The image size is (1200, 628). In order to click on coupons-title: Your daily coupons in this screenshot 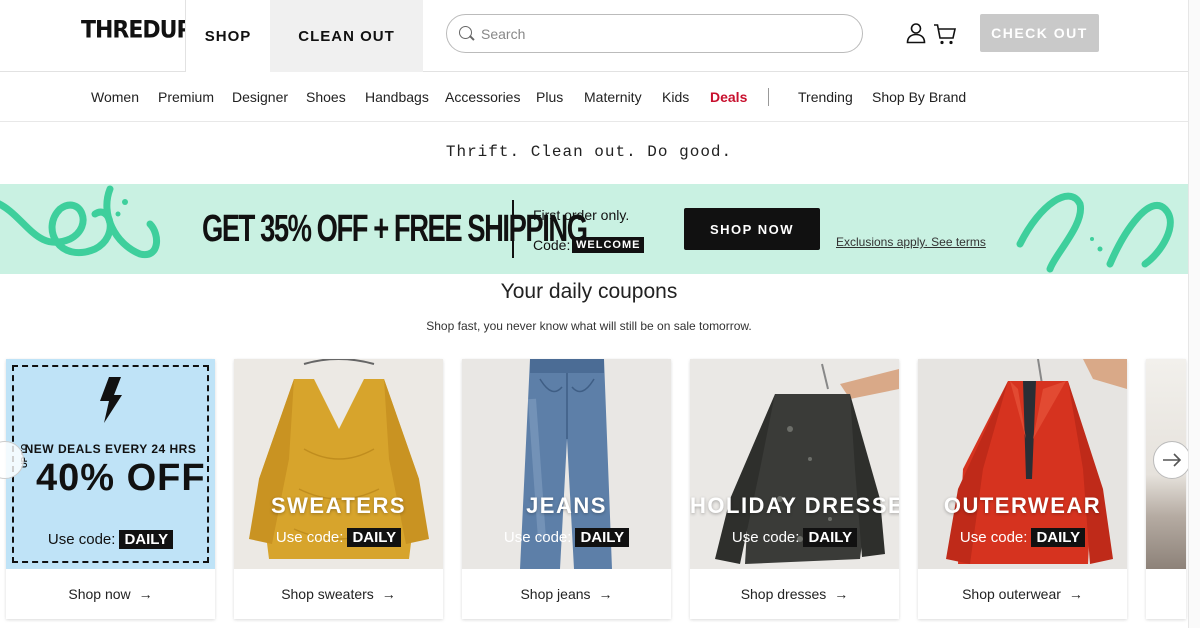, I will do `click(589, 291)`.